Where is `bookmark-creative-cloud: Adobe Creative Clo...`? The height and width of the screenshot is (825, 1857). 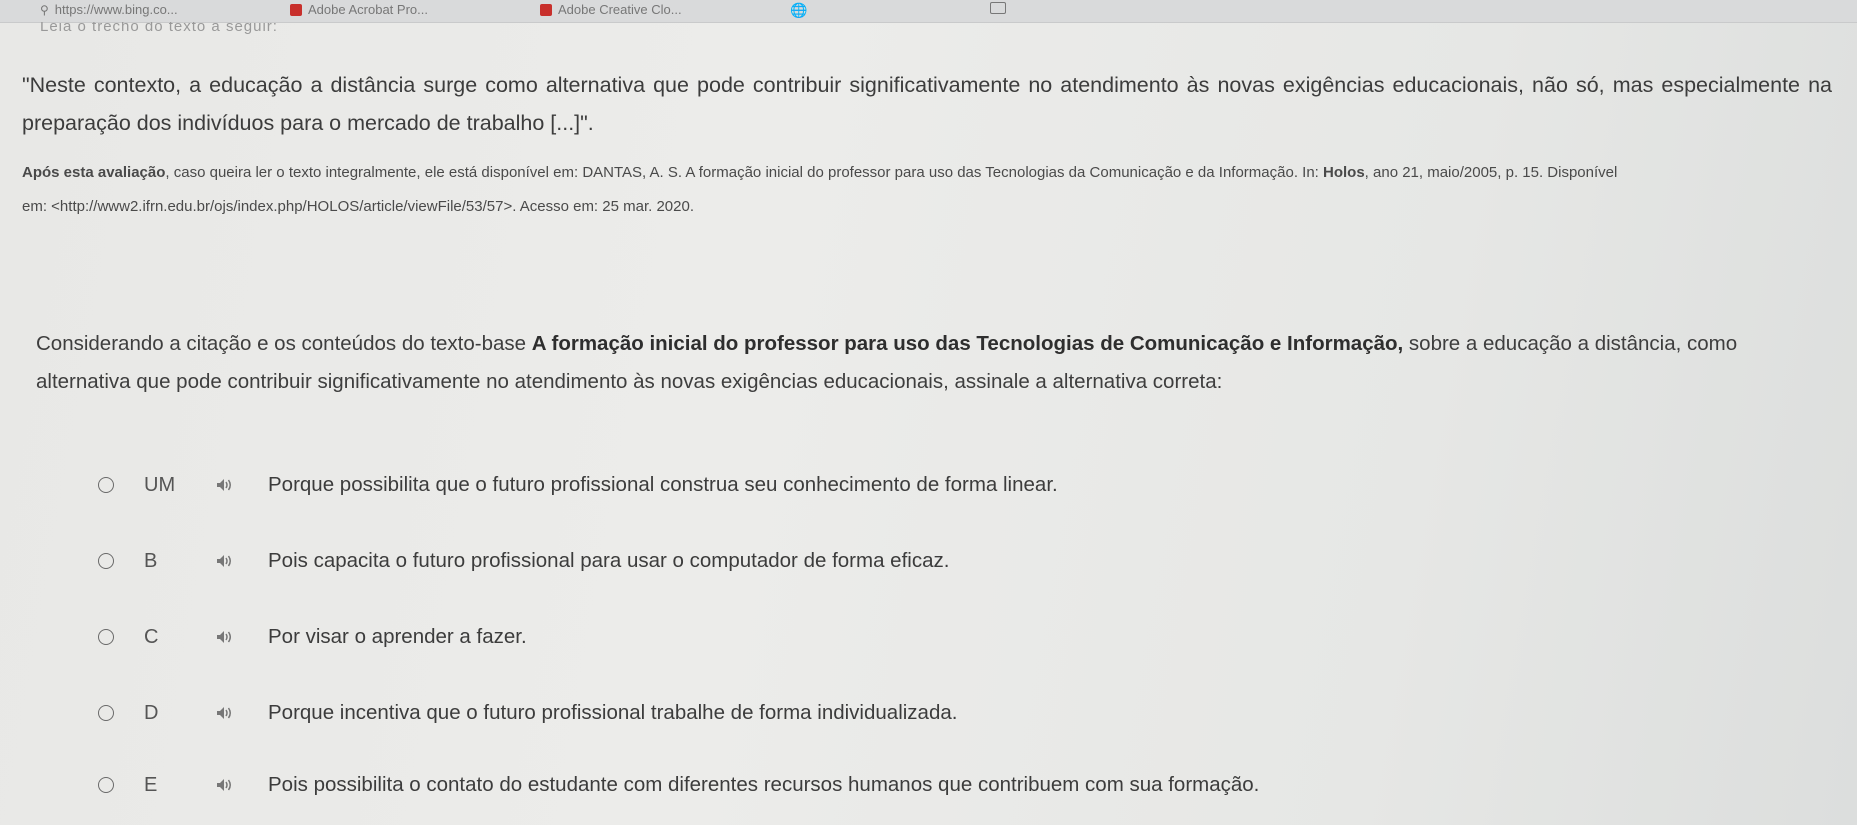
bookmark-creative-cloud: Adobe Creative Clo... is located at coordinates (611, 9).